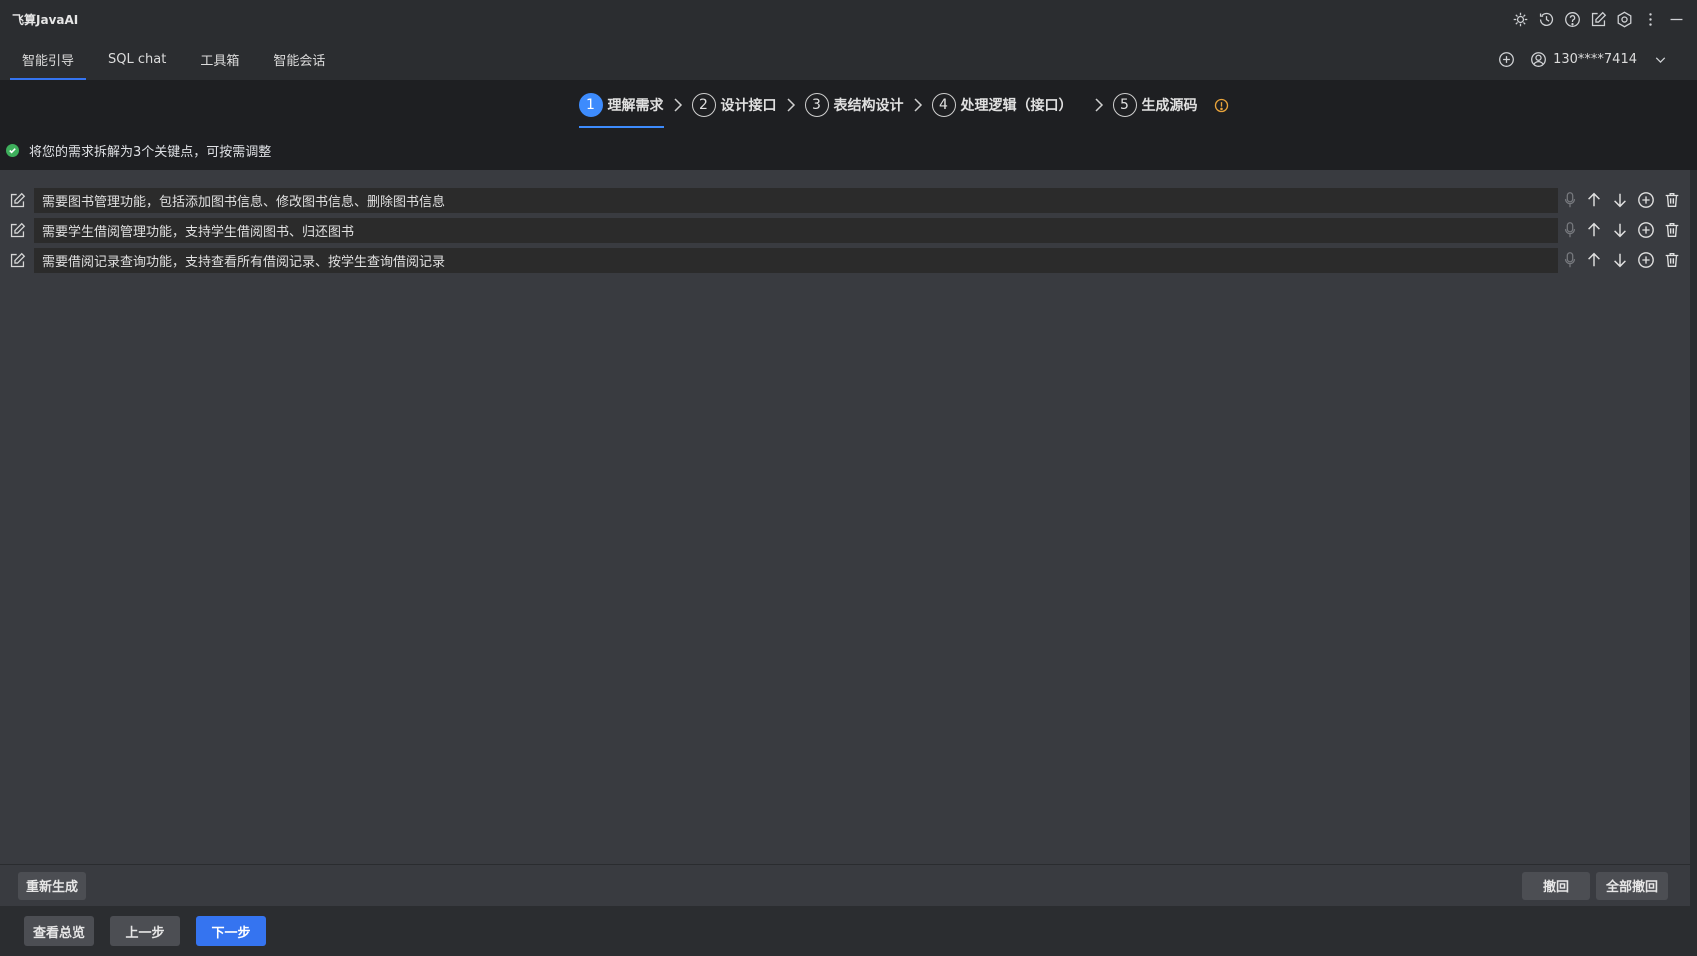  What do you see at coordinates (1572, 19) in the screenshot?
I see `help-icon` at bounding box center [1572, 19].